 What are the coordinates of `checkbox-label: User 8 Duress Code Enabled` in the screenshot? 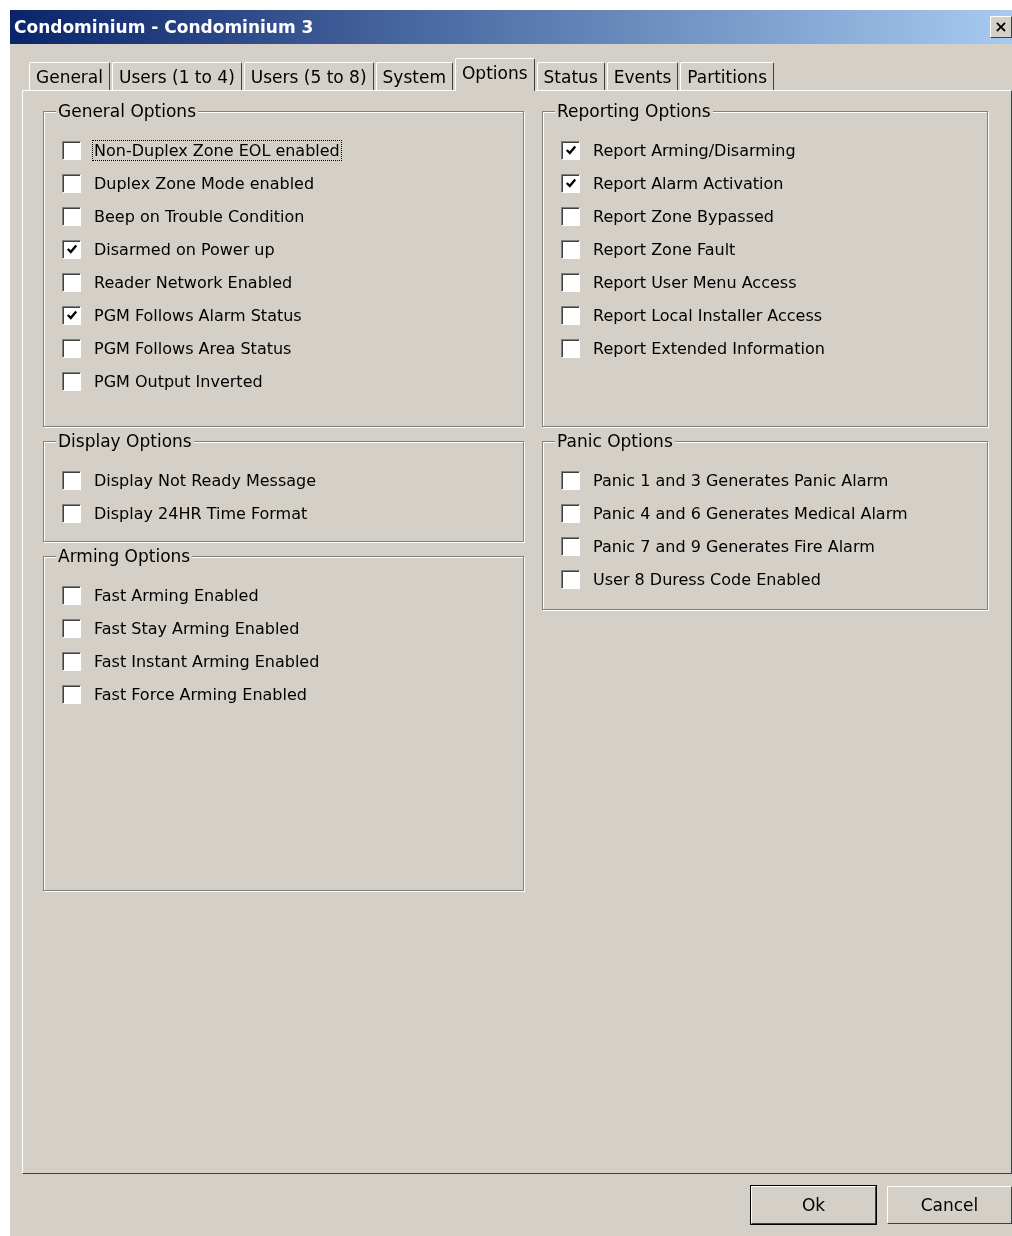 It's located at (707, 579).